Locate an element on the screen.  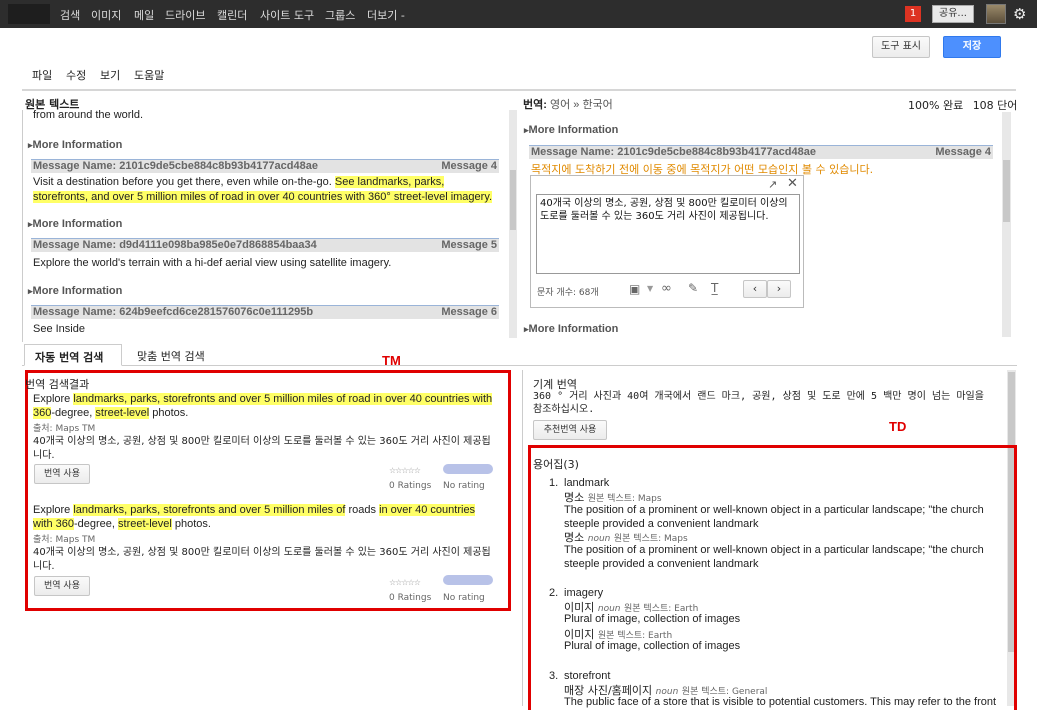
gear-icon: ⚙ is located at coordinates (1019, 14).